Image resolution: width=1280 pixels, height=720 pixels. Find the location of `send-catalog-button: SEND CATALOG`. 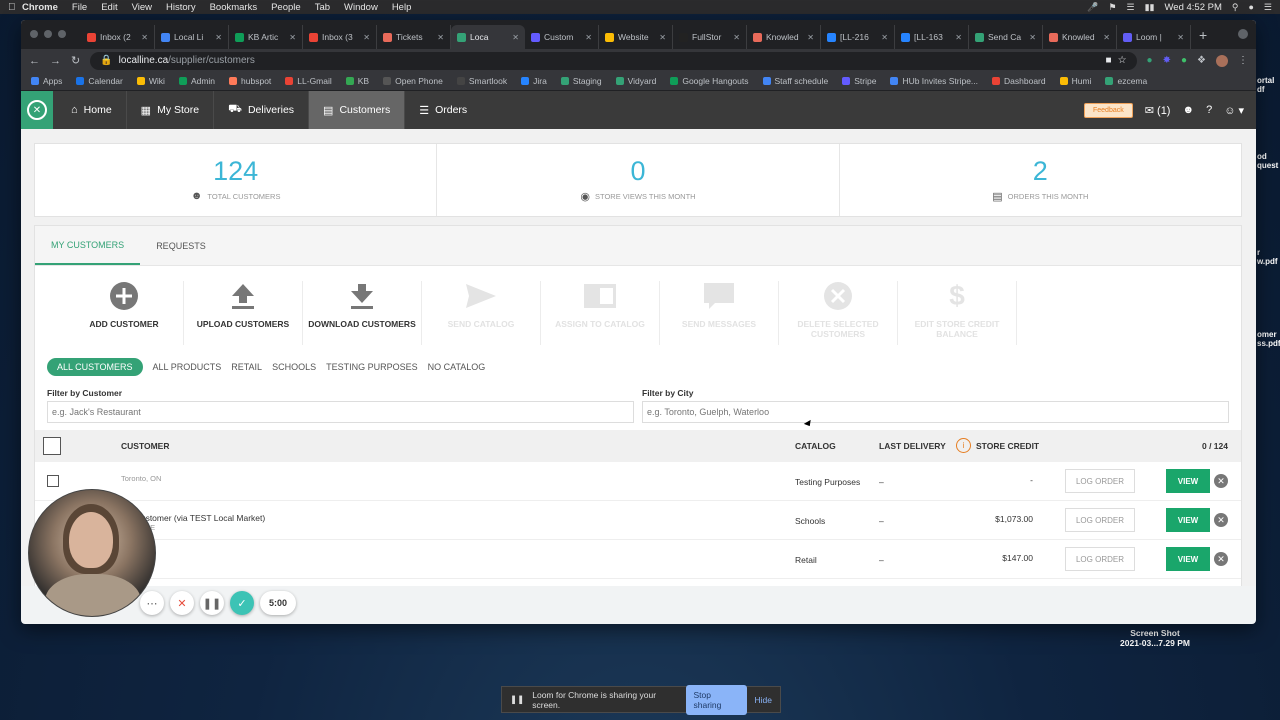

send-catalog-button: SEND CATALOG is located at coordinates (481, 313).